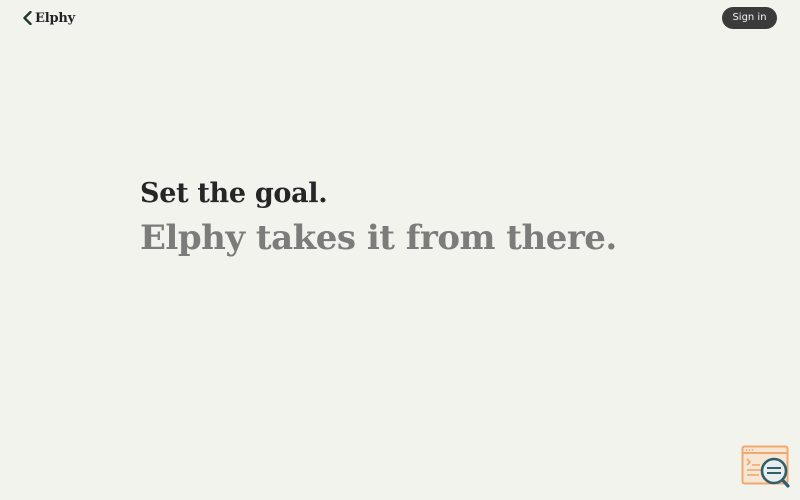 The image size is (800, 500). I want to click on sign-in-button: Sign in, so click(749, 18).